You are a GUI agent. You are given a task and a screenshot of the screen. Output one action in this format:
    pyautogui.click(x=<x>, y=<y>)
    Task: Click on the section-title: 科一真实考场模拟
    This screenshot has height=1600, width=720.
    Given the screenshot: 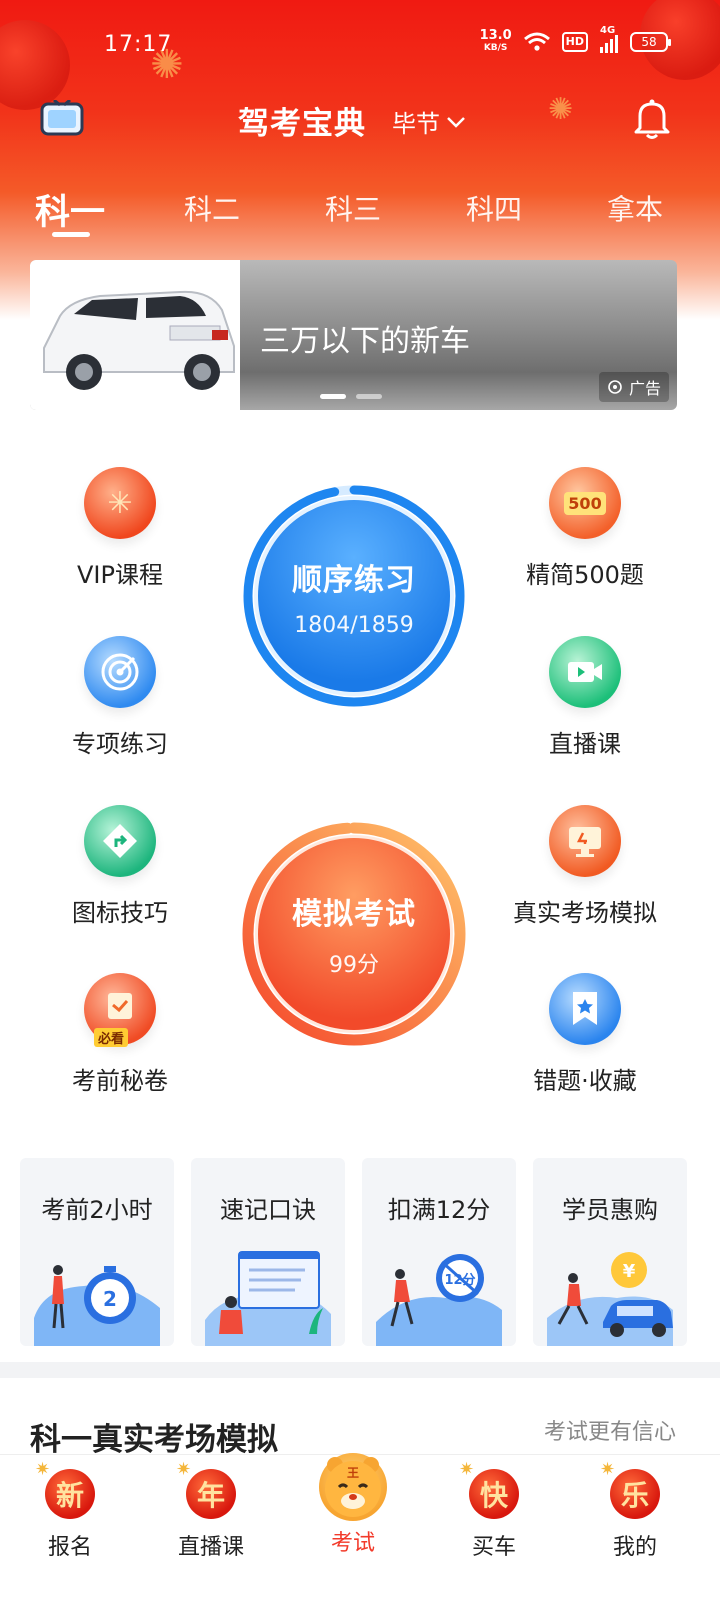 What is the action you would take?
    pyautogui.click(x=154, y=1440)
    